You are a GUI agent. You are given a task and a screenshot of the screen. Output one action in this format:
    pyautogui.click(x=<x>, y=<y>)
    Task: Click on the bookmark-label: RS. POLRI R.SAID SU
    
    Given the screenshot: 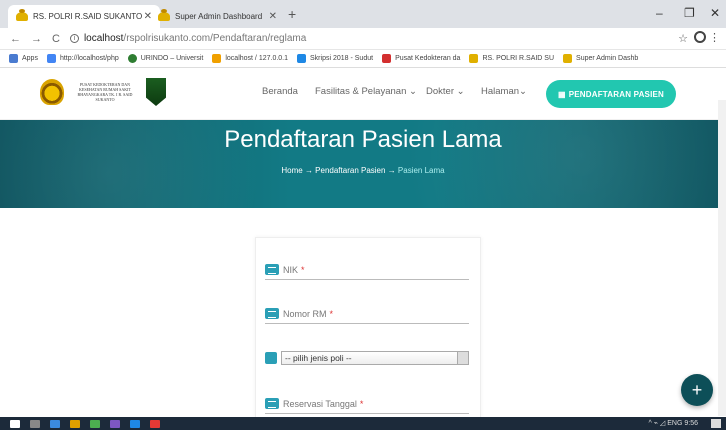 What is the action you would take?
    pyautogui.click(x=518, y=58)
    